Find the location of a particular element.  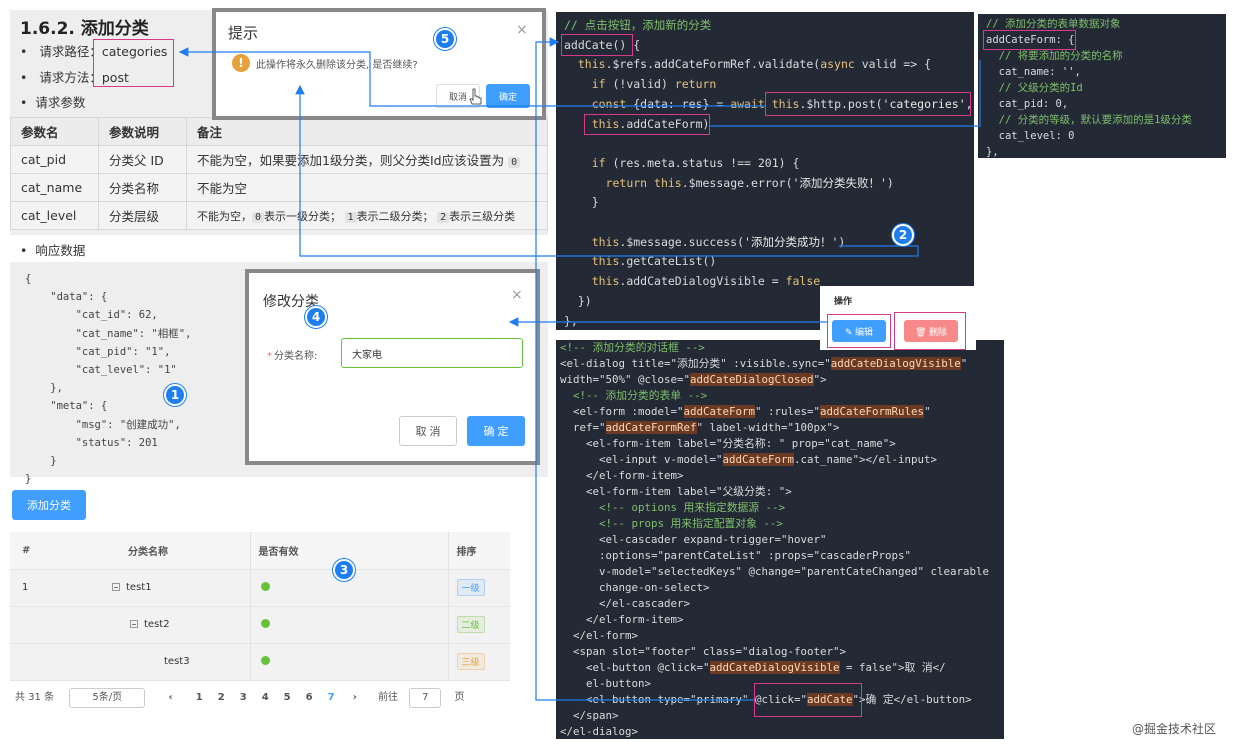

confirm-message: 此操作将永久删除该分类, 是否继续? is located at coordinates (337, 65).